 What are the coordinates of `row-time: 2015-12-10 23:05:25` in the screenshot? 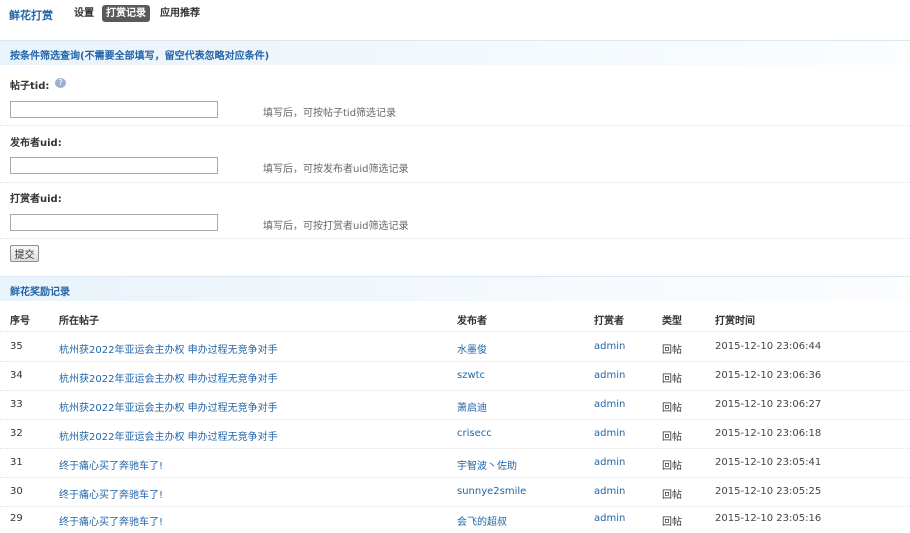 It's located at (768, 491).